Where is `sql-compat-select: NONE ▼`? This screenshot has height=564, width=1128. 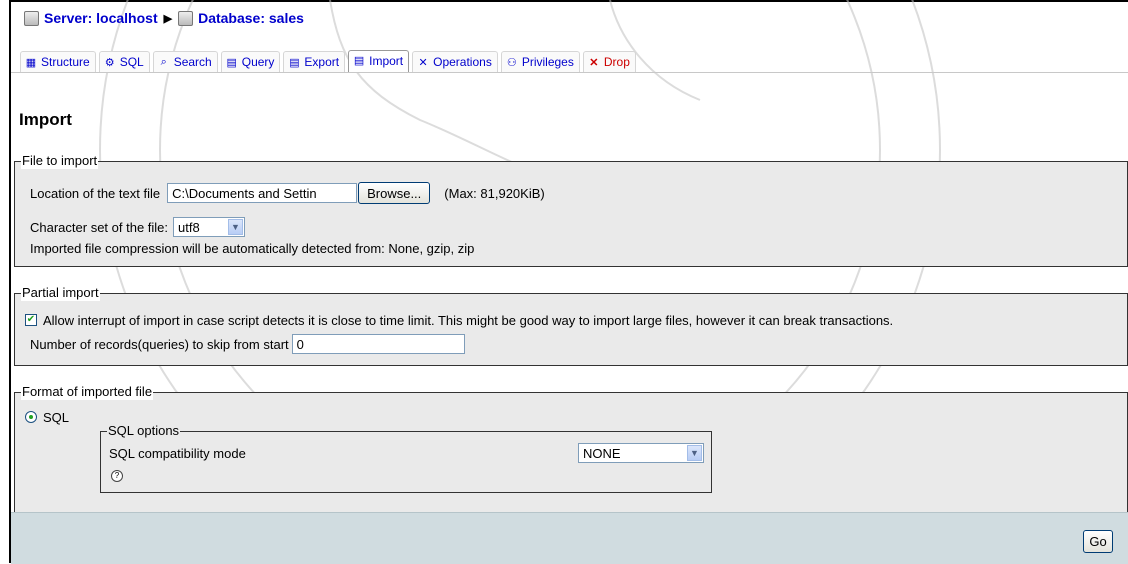
sql-compat-select: NONE ▼ is located at coordinates (641, 453).